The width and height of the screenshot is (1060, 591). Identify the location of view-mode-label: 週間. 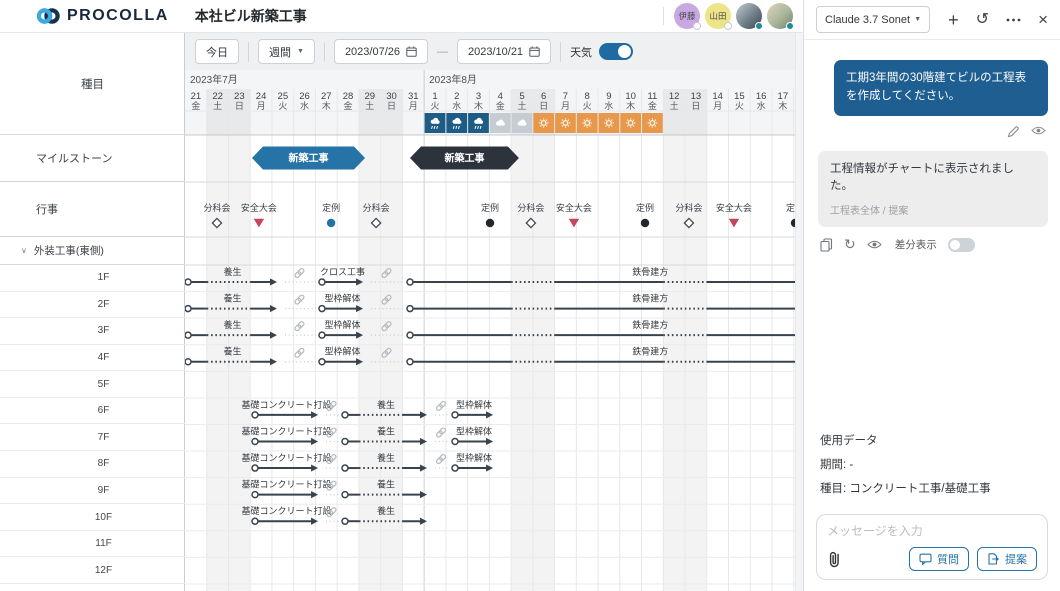
(280, 52).